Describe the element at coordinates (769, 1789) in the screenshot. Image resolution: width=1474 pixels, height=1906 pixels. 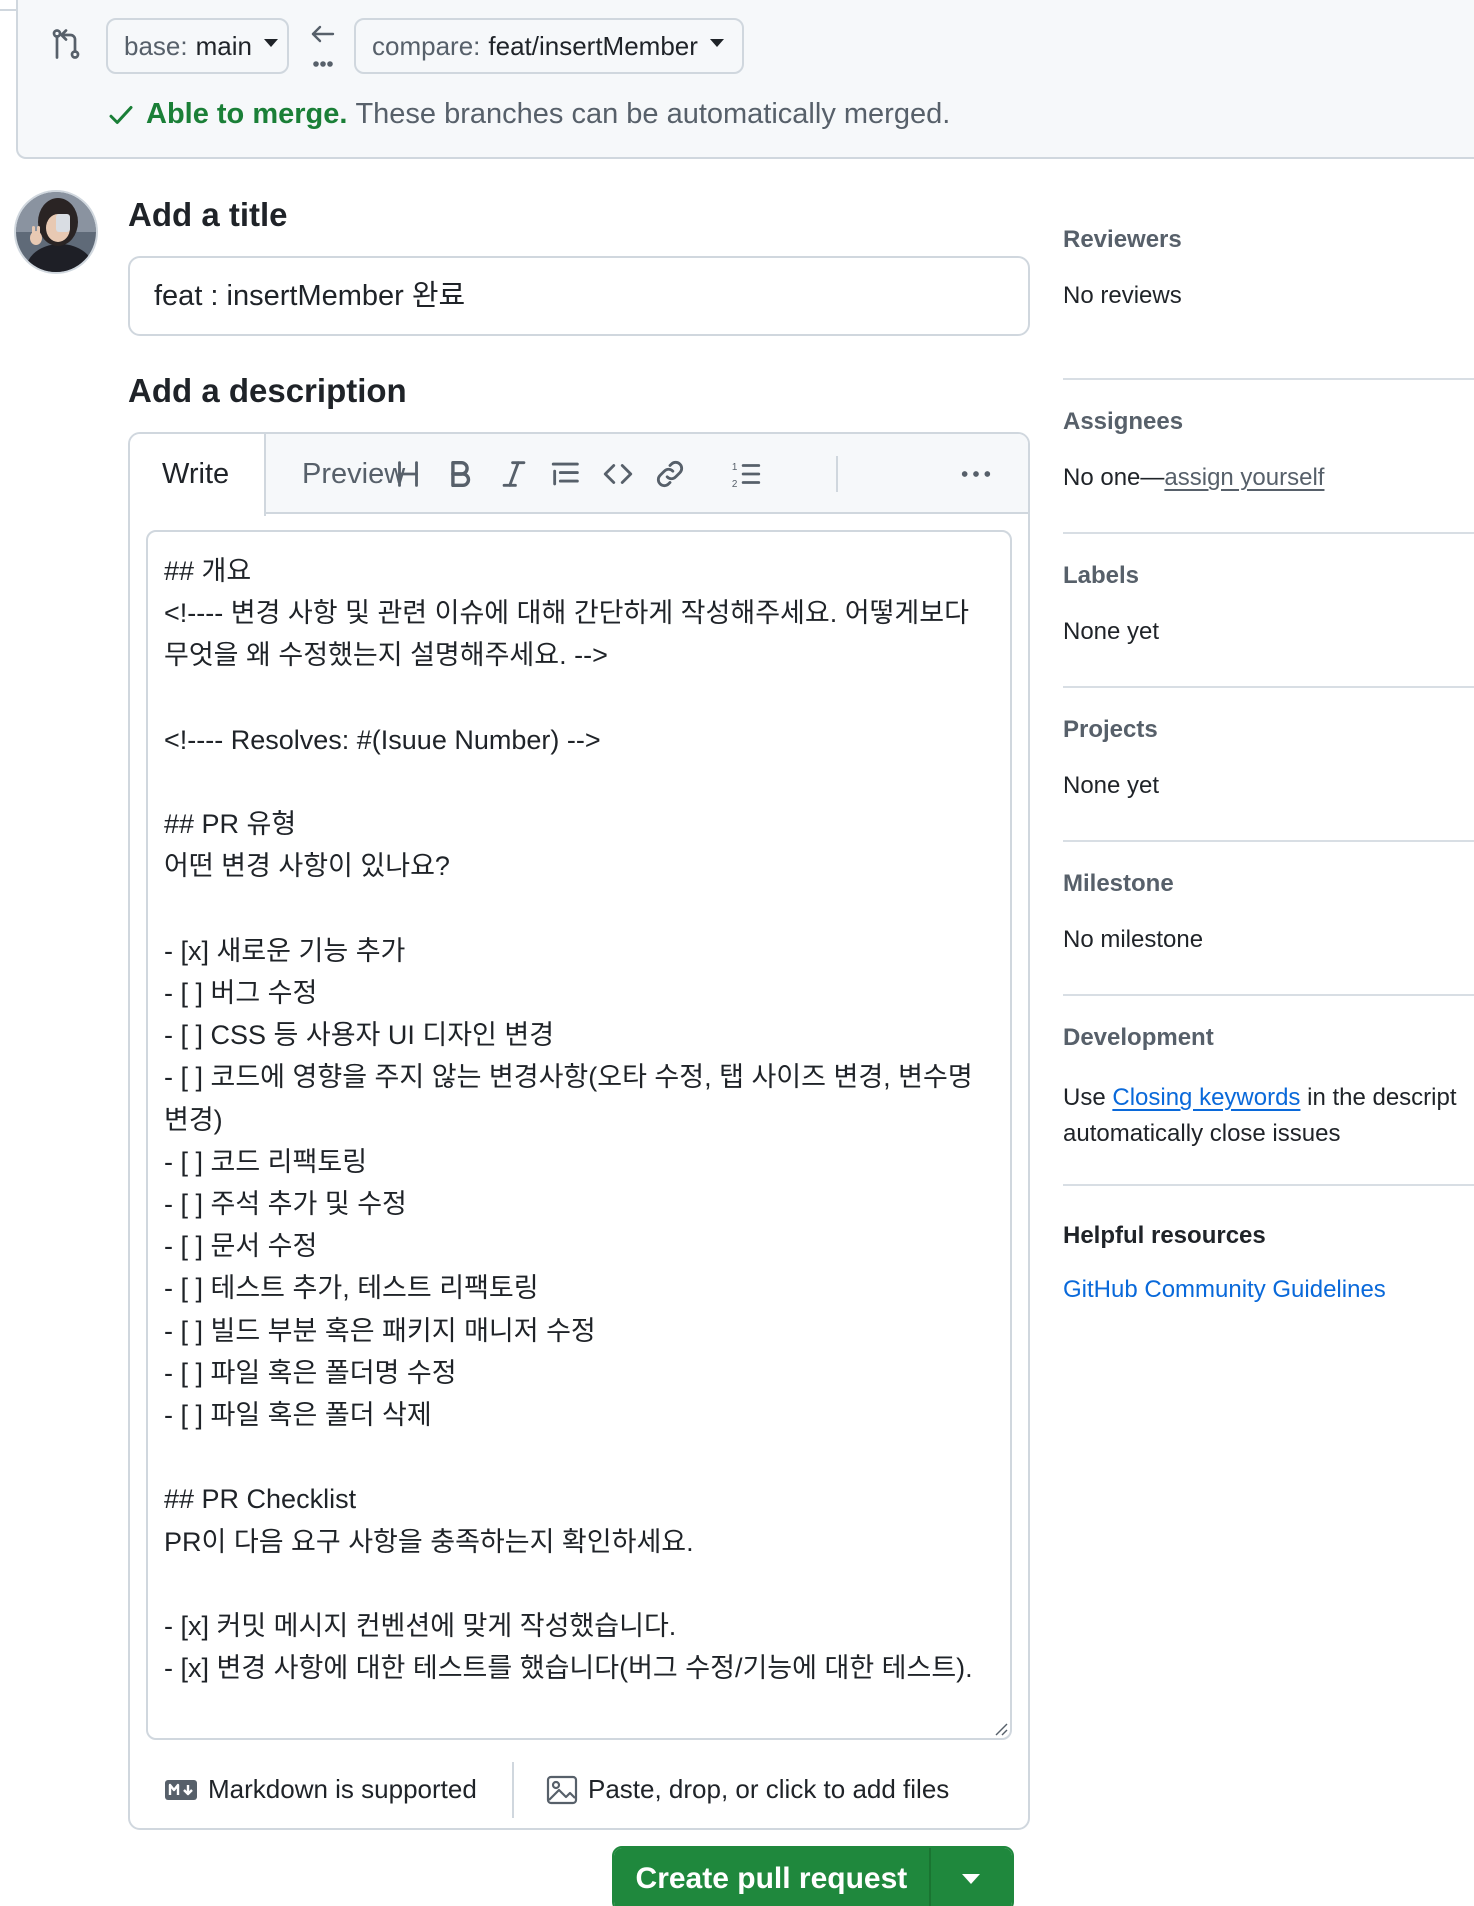
I see `attach-files-label: Paste, drop, or click to add files` at that location.